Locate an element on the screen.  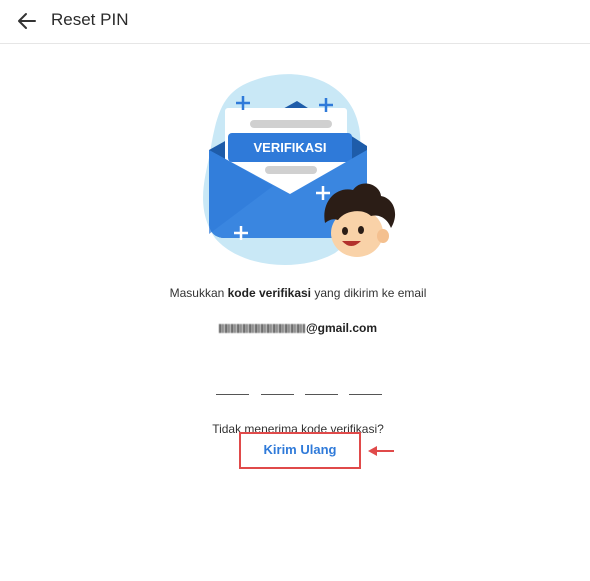
pointer-arrow-icon is located at coordinates (381, 451).